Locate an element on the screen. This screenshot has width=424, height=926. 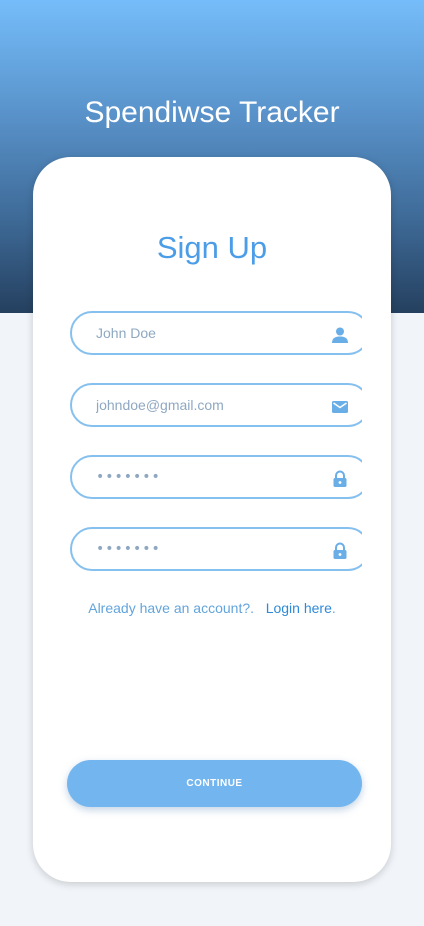
continue-button: CONTINUE is located at coordinates (214, 783).